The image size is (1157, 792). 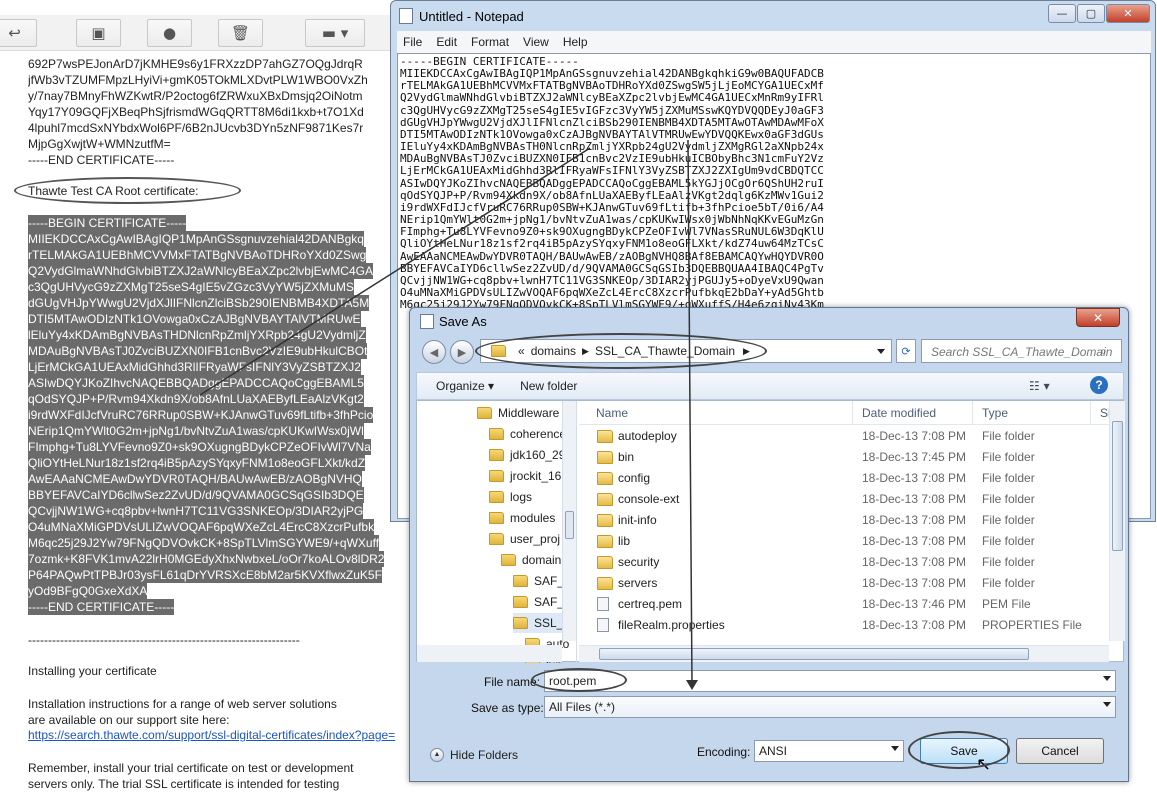 I want to click on tree-item-label: coherence, so click(x=538, y=434).